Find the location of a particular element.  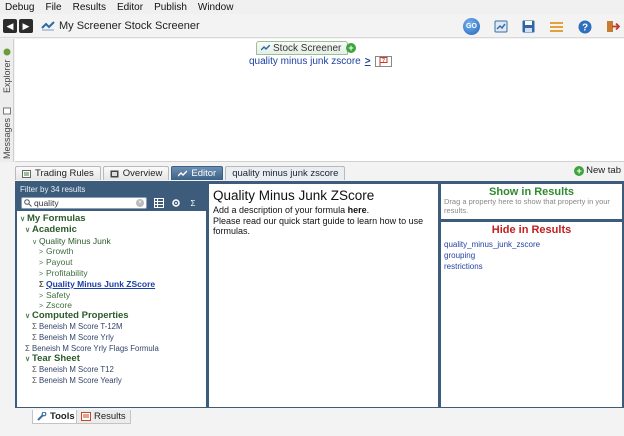

tree-node: Σ Beneish M Score Yrly is located at coordinates (113, 338).